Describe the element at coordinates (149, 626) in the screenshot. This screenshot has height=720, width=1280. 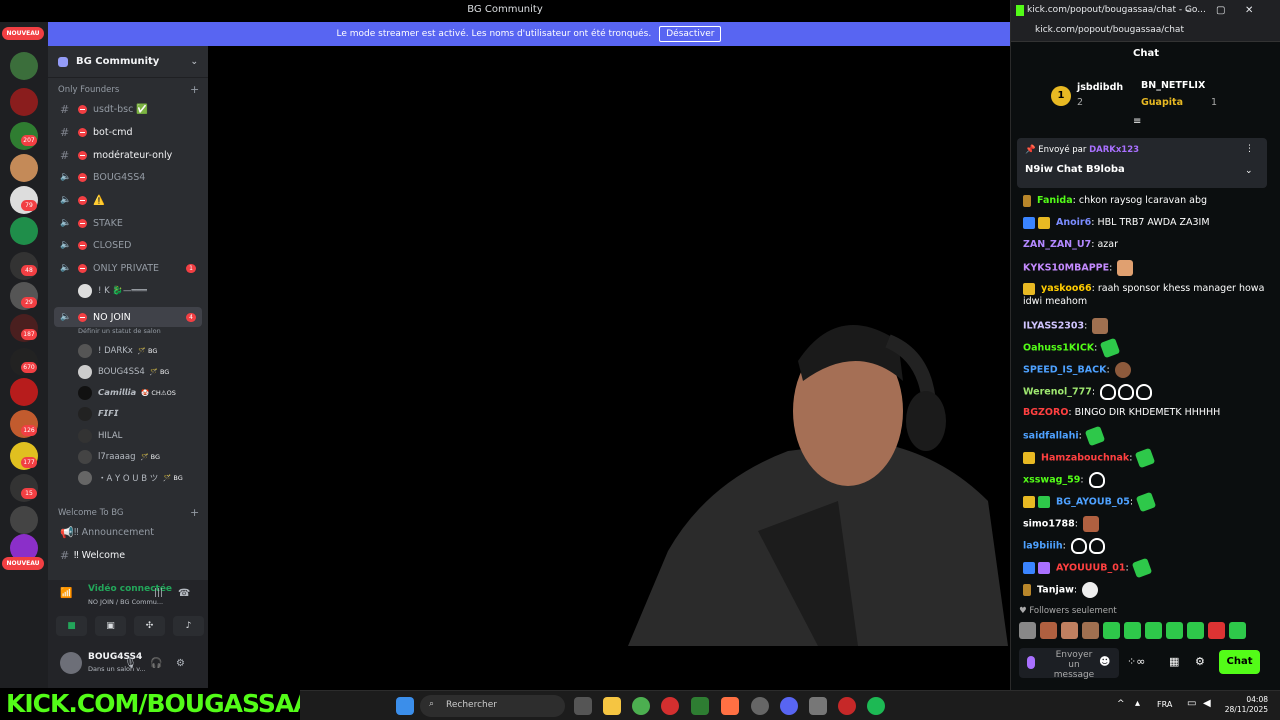
I see `activities-button: ✣` at that location.